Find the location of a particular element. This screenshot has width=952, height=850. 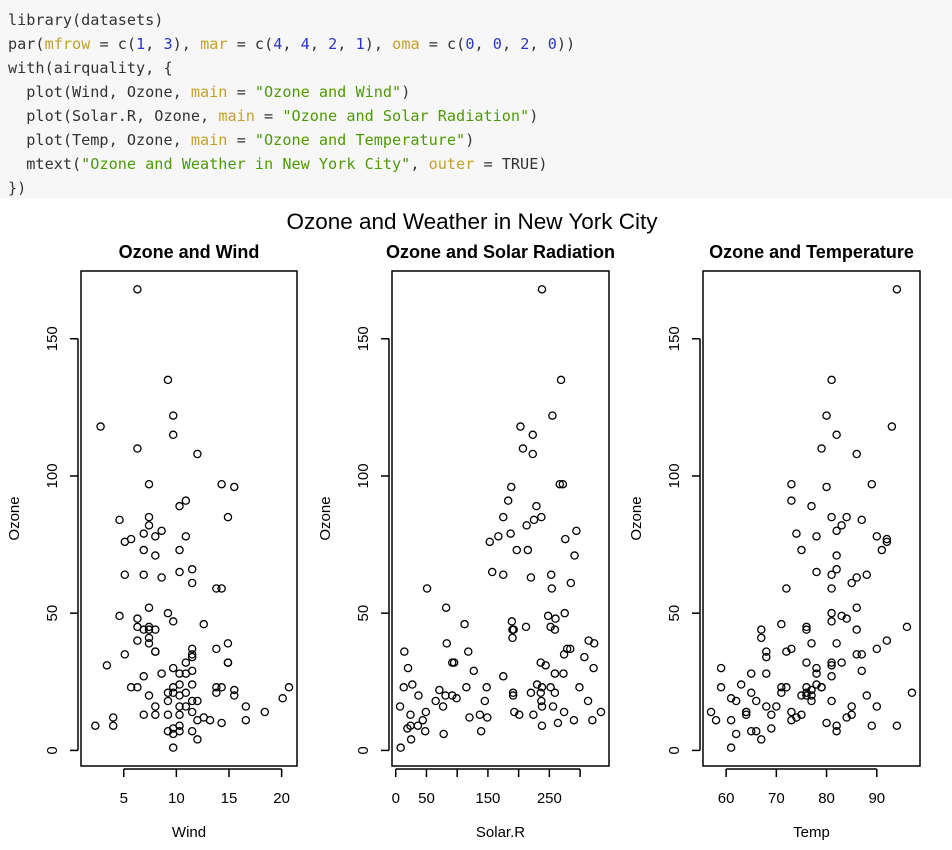

code-token: 3 is located at coordinates (168, 44).